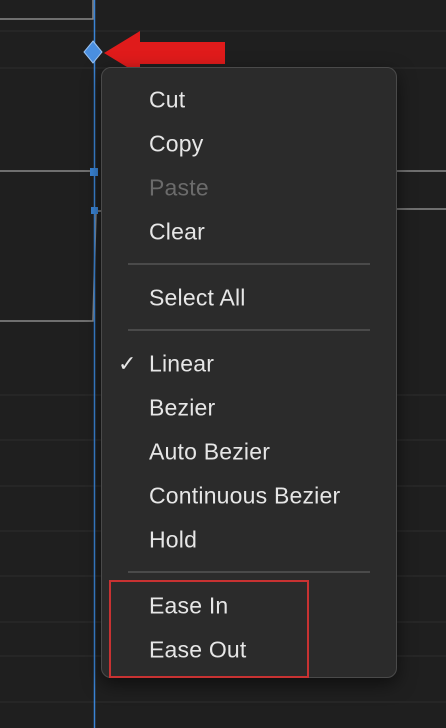 This screenshot has height=728, width=446. I want to click on menu-item-label: Cut, so click(167, 99).